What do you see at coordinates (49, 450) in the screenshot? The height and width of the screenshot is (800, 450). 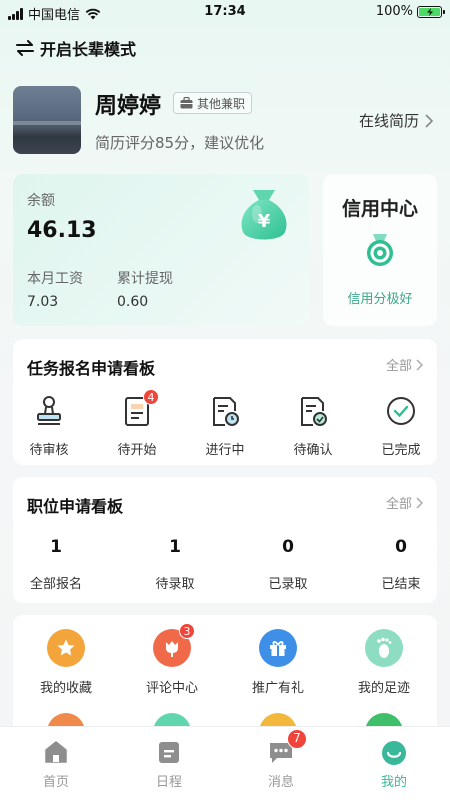 I see `task-pending-review-label: 待审核` at bounding box center [49, 450].